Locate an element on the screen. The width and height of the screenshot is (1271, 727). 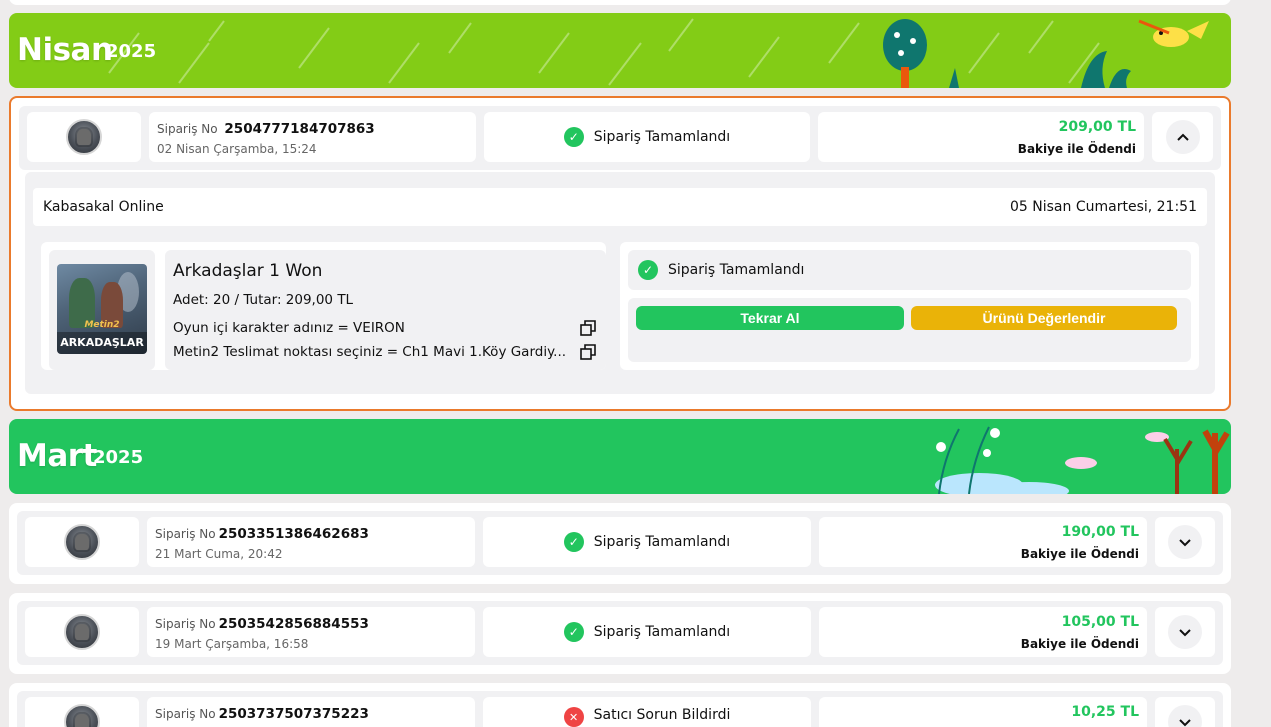
order-info-cell: Sipariş No 2503737507375223 is located at coordinates (311, 712).